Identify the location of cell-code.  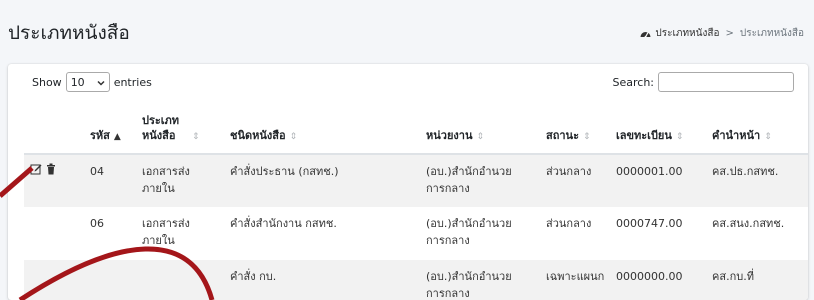
(110, 280).